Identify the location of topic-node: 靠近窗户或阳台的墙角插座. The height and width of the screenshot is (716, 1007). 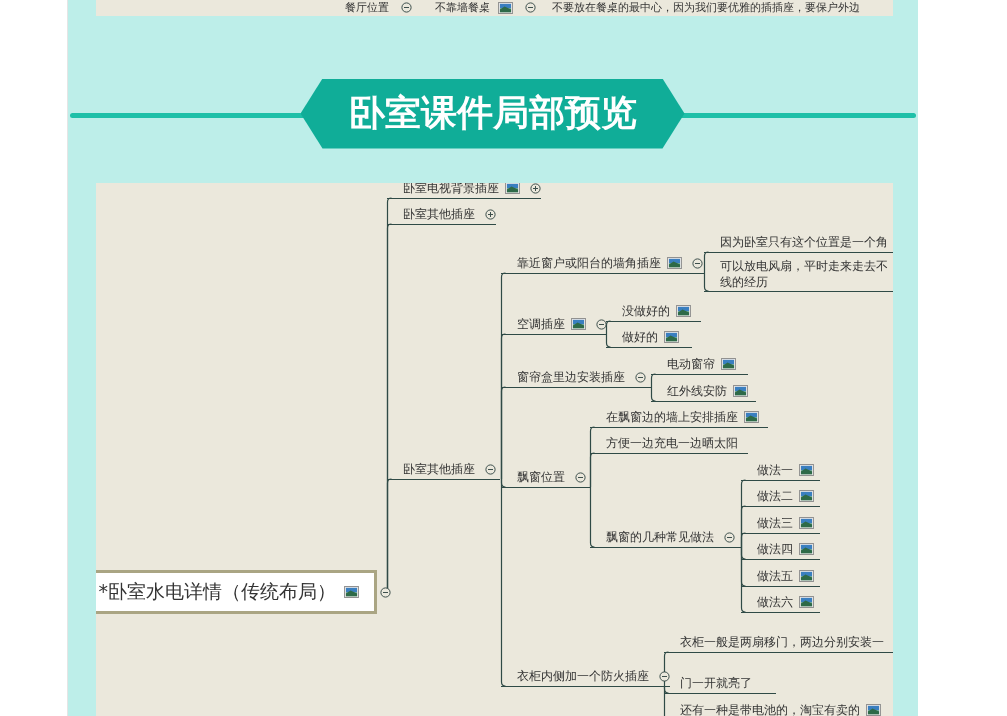
(602, 263).